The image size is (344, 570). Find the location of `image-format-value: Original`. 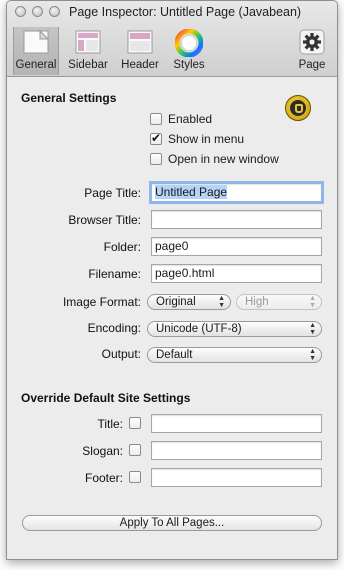

image-format-value: Original is located at coordinates (176, 302).